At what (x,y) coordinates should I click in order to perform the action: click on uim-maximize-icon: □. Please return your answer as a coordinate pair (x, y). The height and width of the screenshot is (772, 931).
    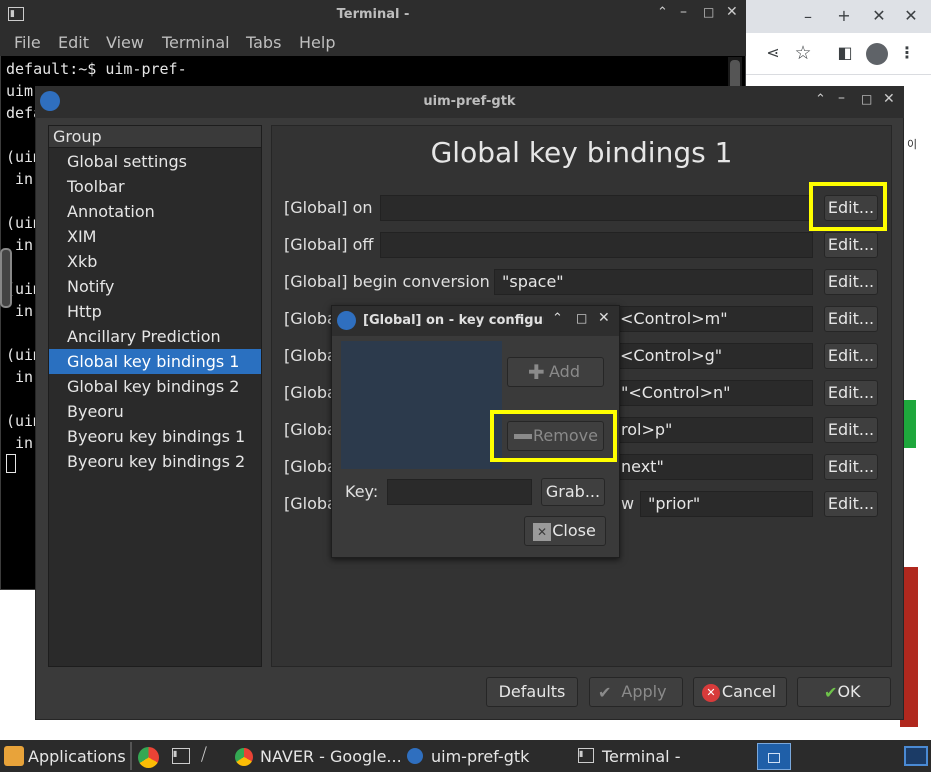
    Looking at the image, I should click on (866, 99).